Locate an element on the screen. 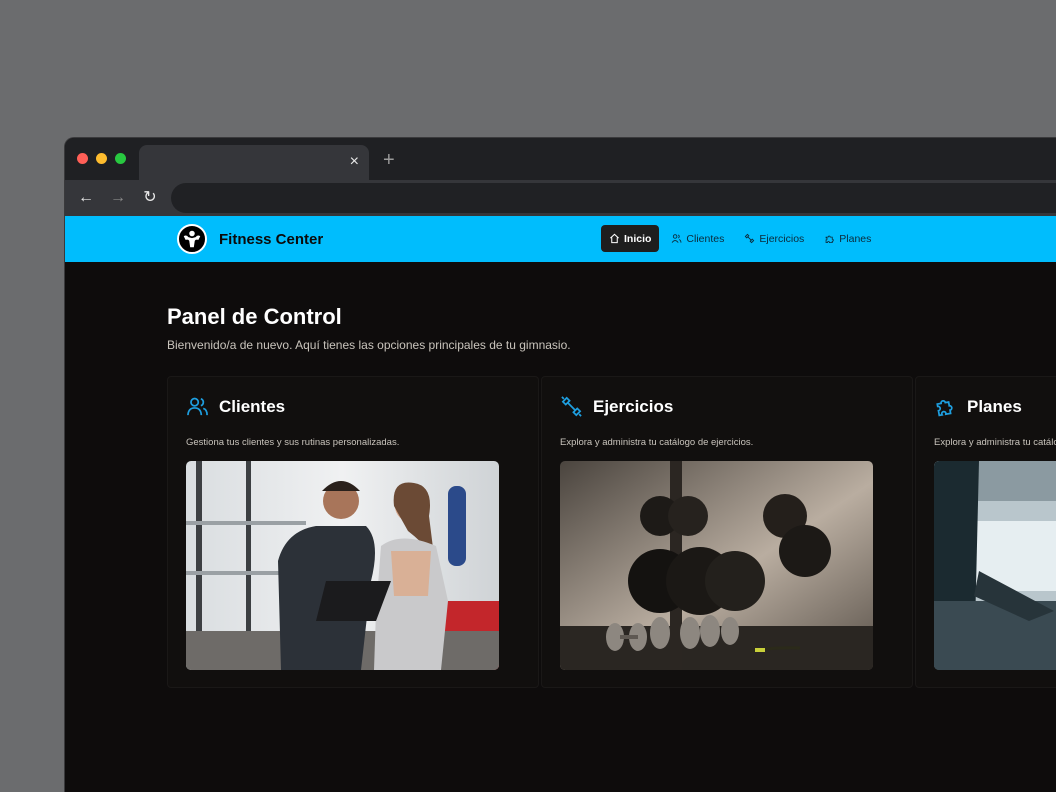 Image resolution: width=1056 pixels, height=792 pixels. forward-button: → is located at coordinates (118, 198).